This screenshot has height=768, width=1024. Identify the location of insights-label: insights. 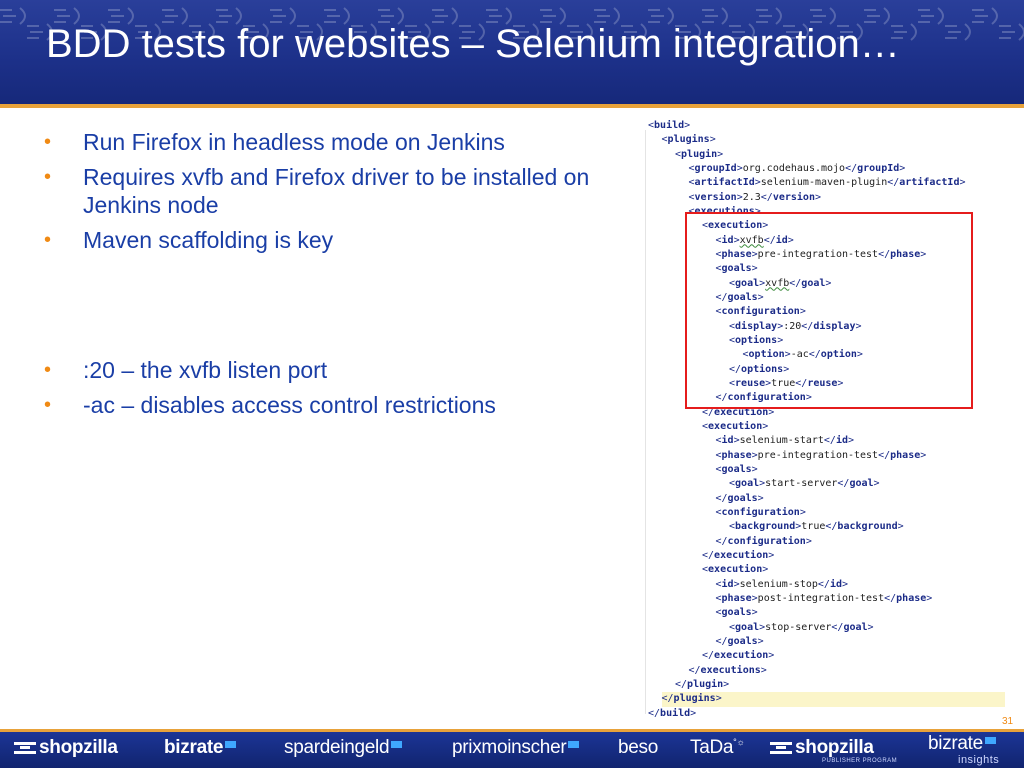
(979, 760).